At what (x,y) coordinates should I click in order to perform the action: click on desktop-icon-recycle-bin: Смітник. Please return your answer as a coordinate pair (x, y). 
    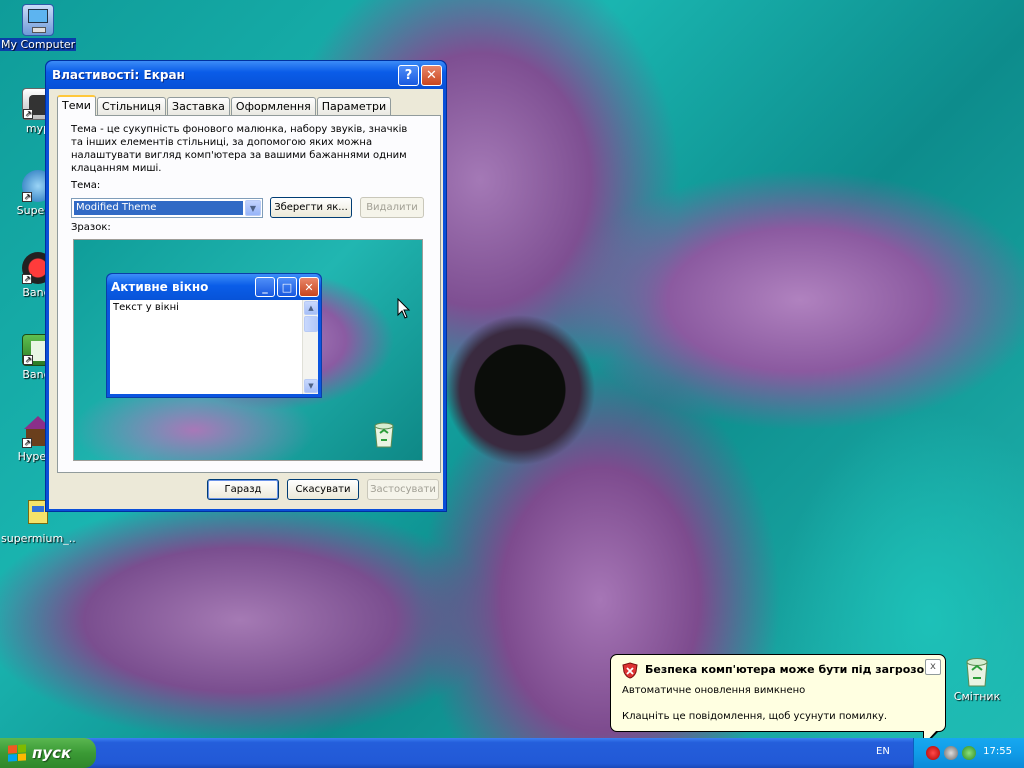
    Looking at the image, I should click on (977, 679).